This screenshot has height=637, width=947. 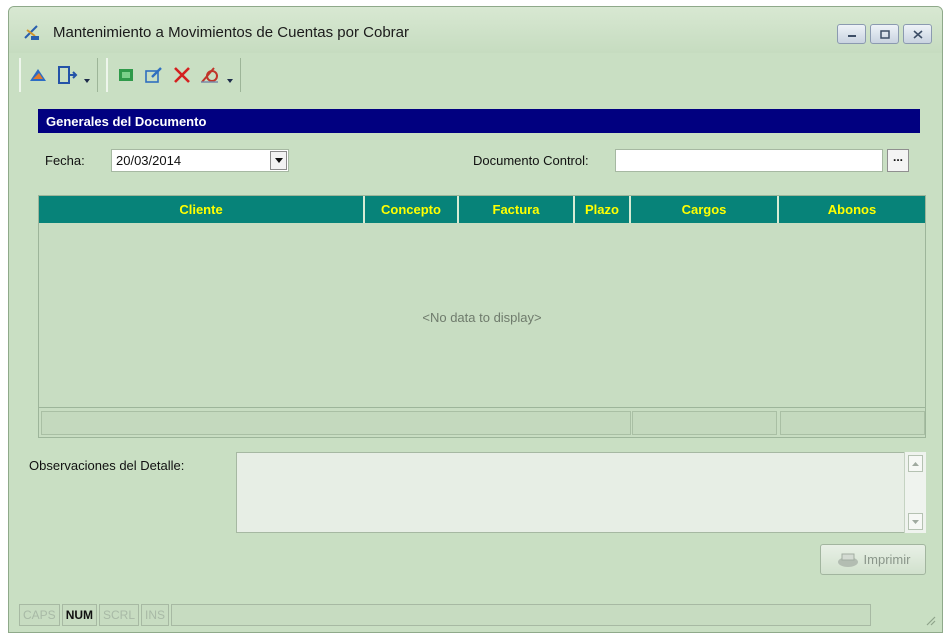 I want to click on column-factura: Factura, so click(x=517, y=209).